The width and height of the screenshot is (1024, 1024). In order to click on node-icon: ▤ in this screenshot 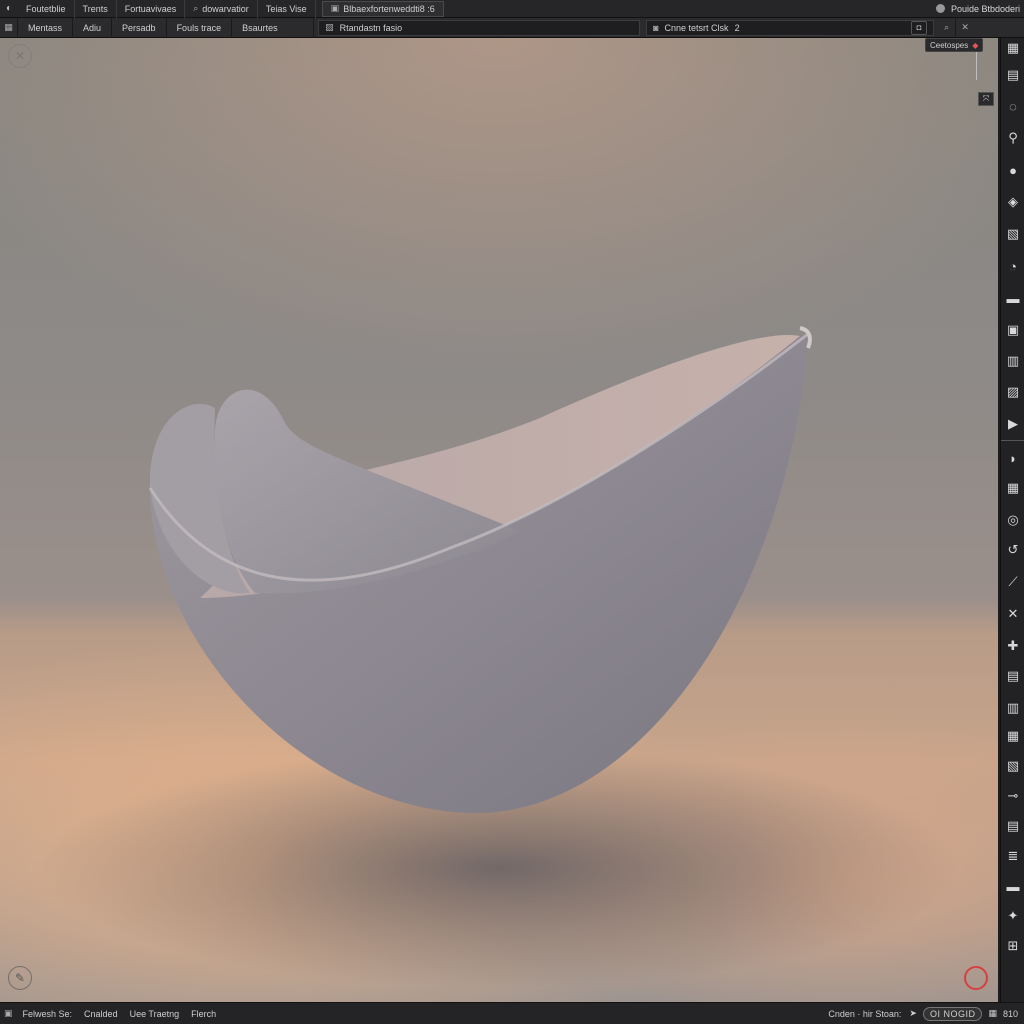, I will do `click(1013, 676)`.